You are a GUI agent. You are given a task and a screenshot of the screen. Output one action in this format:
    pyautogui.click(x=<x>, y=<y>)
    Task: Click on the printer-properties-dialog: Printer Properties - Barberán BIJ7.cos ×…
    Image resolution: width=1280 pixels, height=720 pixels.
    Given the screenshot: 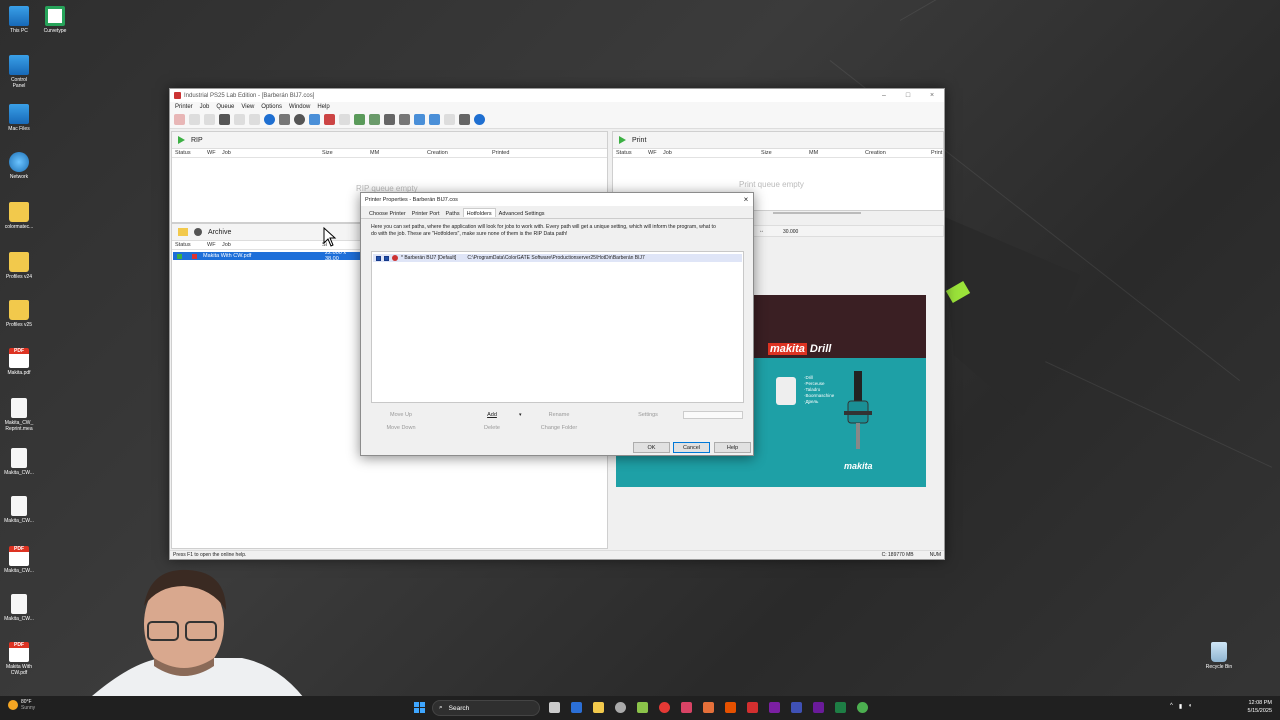 What is the action you would take?
    pyautogui.click(x=557, y=324)
    